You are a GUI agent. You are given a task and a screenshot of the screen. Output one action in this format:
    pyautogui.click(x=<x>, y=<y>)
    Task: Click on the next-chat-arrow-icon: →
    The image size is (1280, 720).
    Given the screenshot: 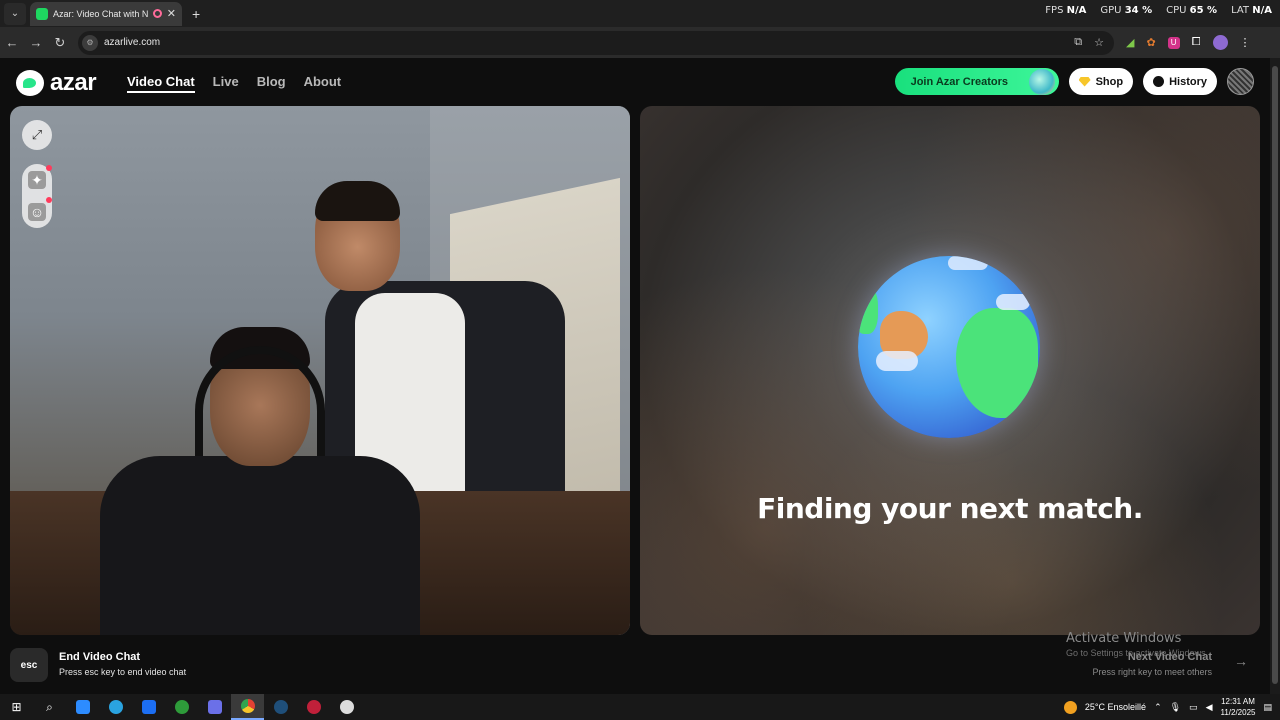 What is the action you would take?
    pyautogui.click(x=1241, y=661)
    